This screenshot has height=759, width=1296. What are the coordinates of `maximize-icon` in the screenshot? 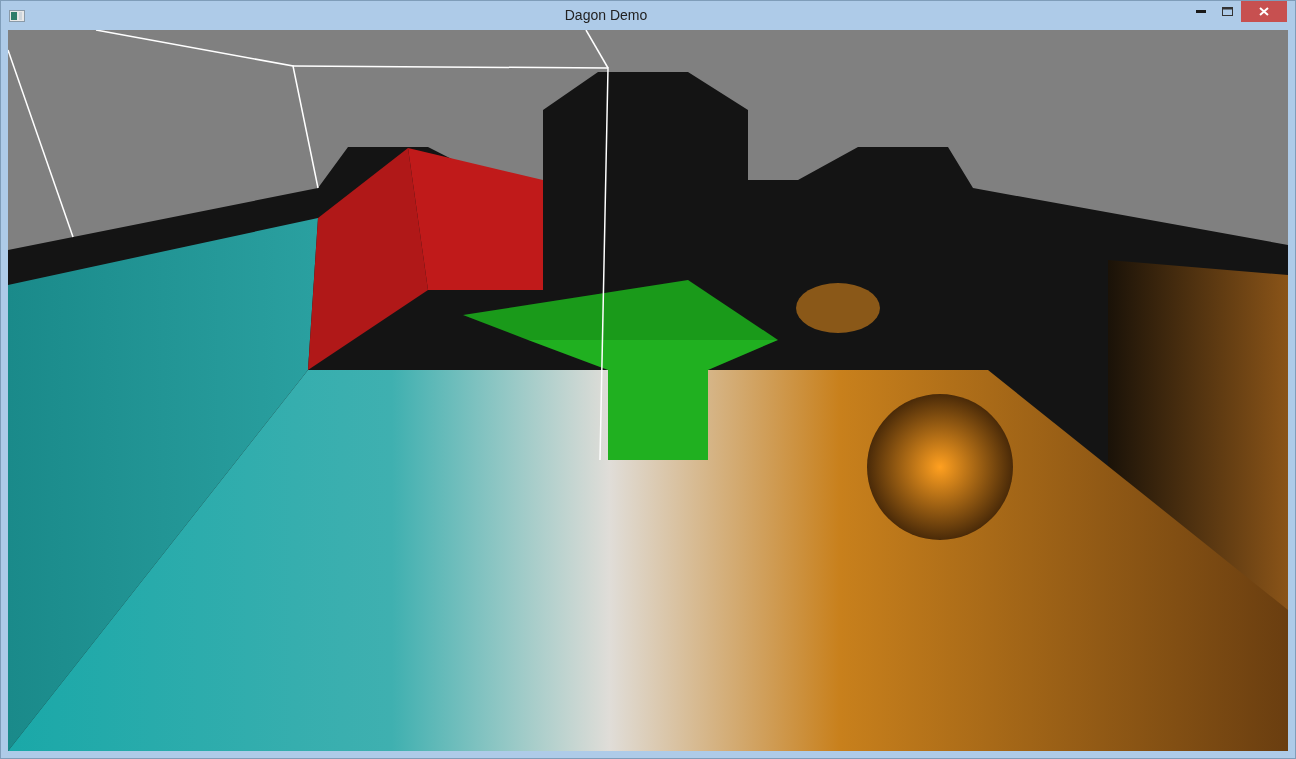 It's located at (1227, 11).